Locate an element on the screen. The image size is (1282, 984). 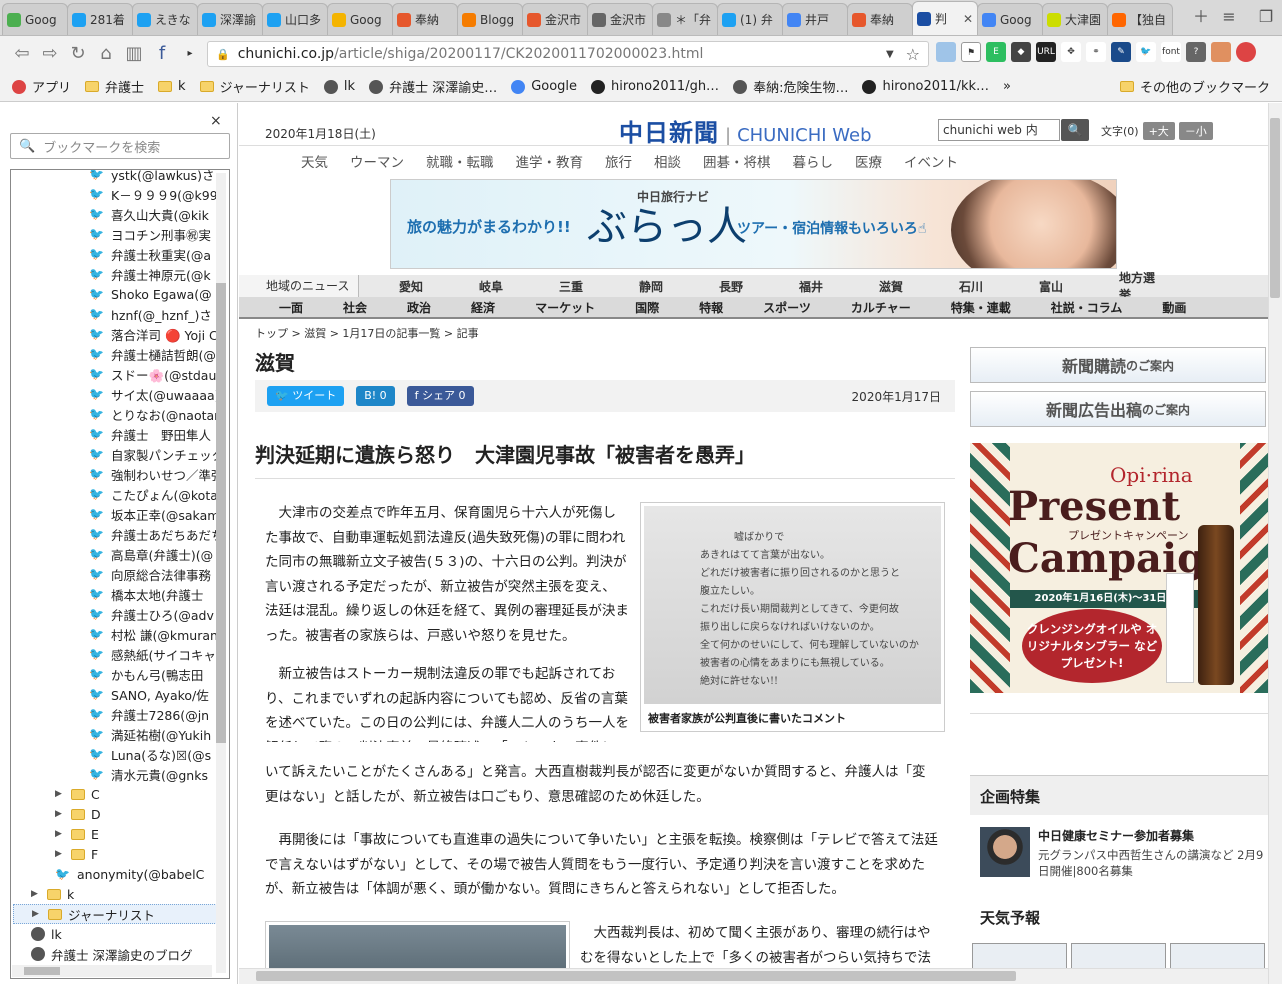
bookmark-entry: 🐦 Luna(るな)☒(@s is located at coordinates (159, 754).